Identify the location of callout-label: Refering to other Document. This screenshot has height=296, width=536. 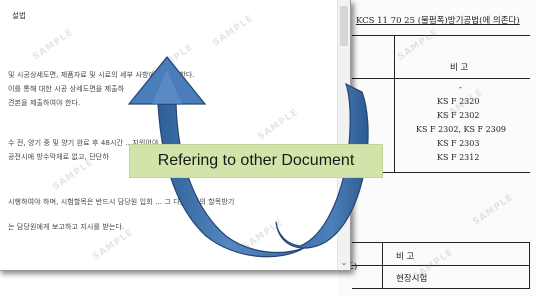
(256, 161).